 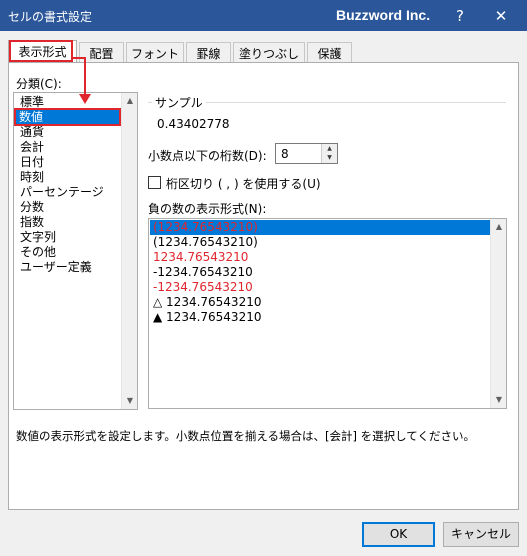 I want to click on close-button: ✕, so click(x=501, y=16).